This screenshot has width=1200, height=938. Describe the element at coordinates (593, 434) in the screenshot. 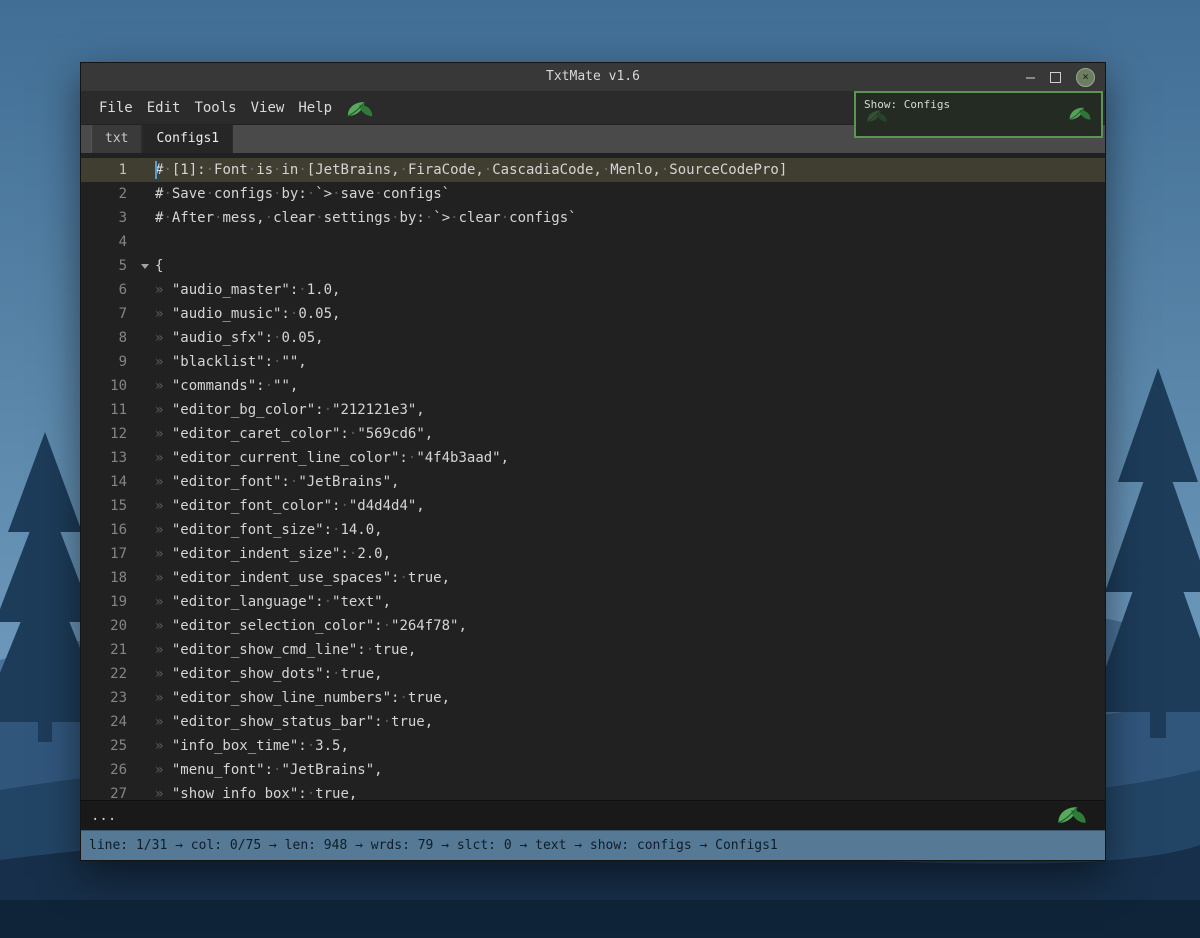

I see `editor-line: 12 » "editor_caret_color":·"569cd6",` at that location.